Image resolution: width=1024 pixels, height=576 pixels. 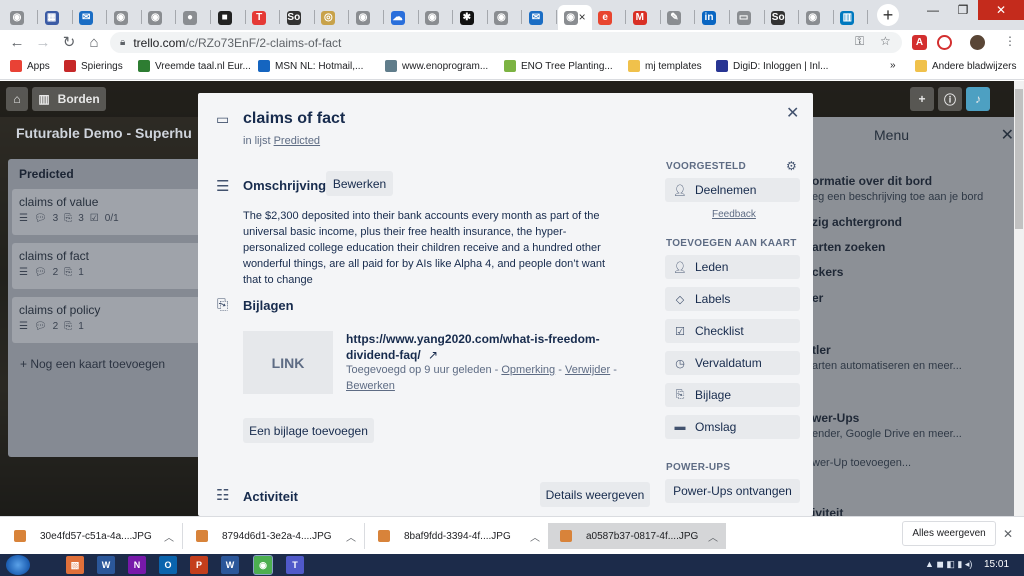 What do you see at coordinates (263, 565) in the screenshot?
I see `chrome-icon: ◉` at bounding box center [263, 565].